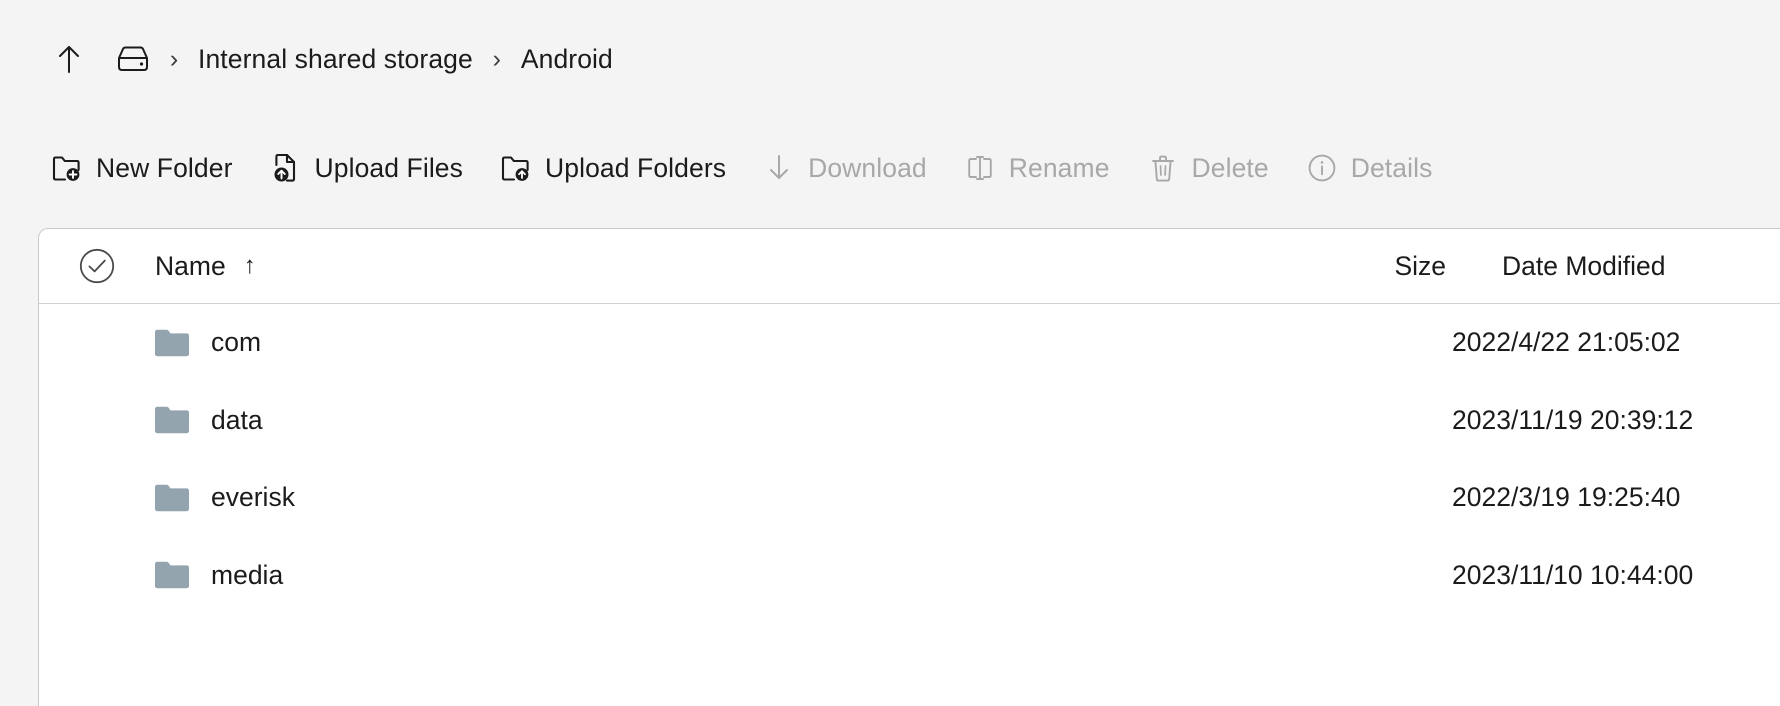 The image size is (1780, 706). I want to click on download-button: Download, so click(845, 168).